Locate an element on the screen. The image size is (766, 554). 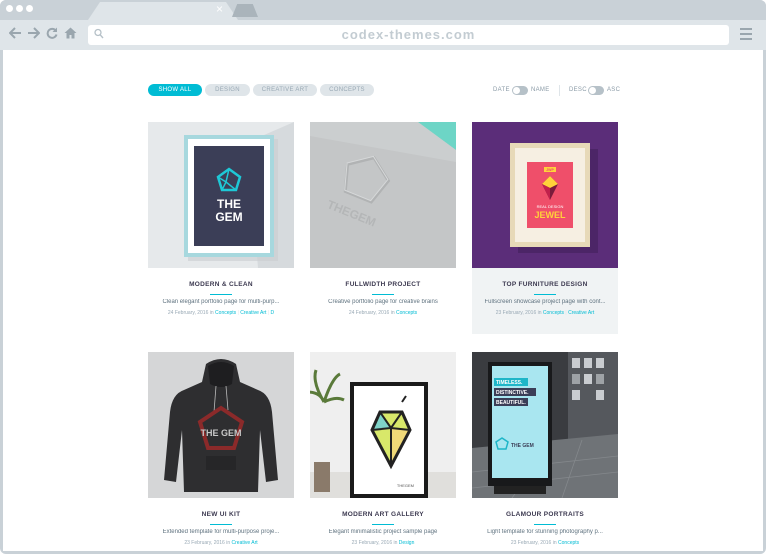
card-title: NEW UI KIT is located at coordinates (221, 514).